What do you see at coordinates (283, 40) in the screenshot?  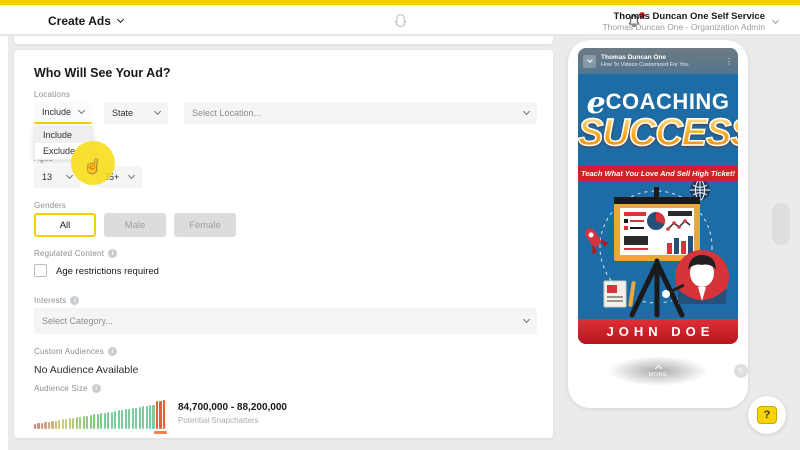 I see `previous-section-card-edge` at bounding box center [283, 40].